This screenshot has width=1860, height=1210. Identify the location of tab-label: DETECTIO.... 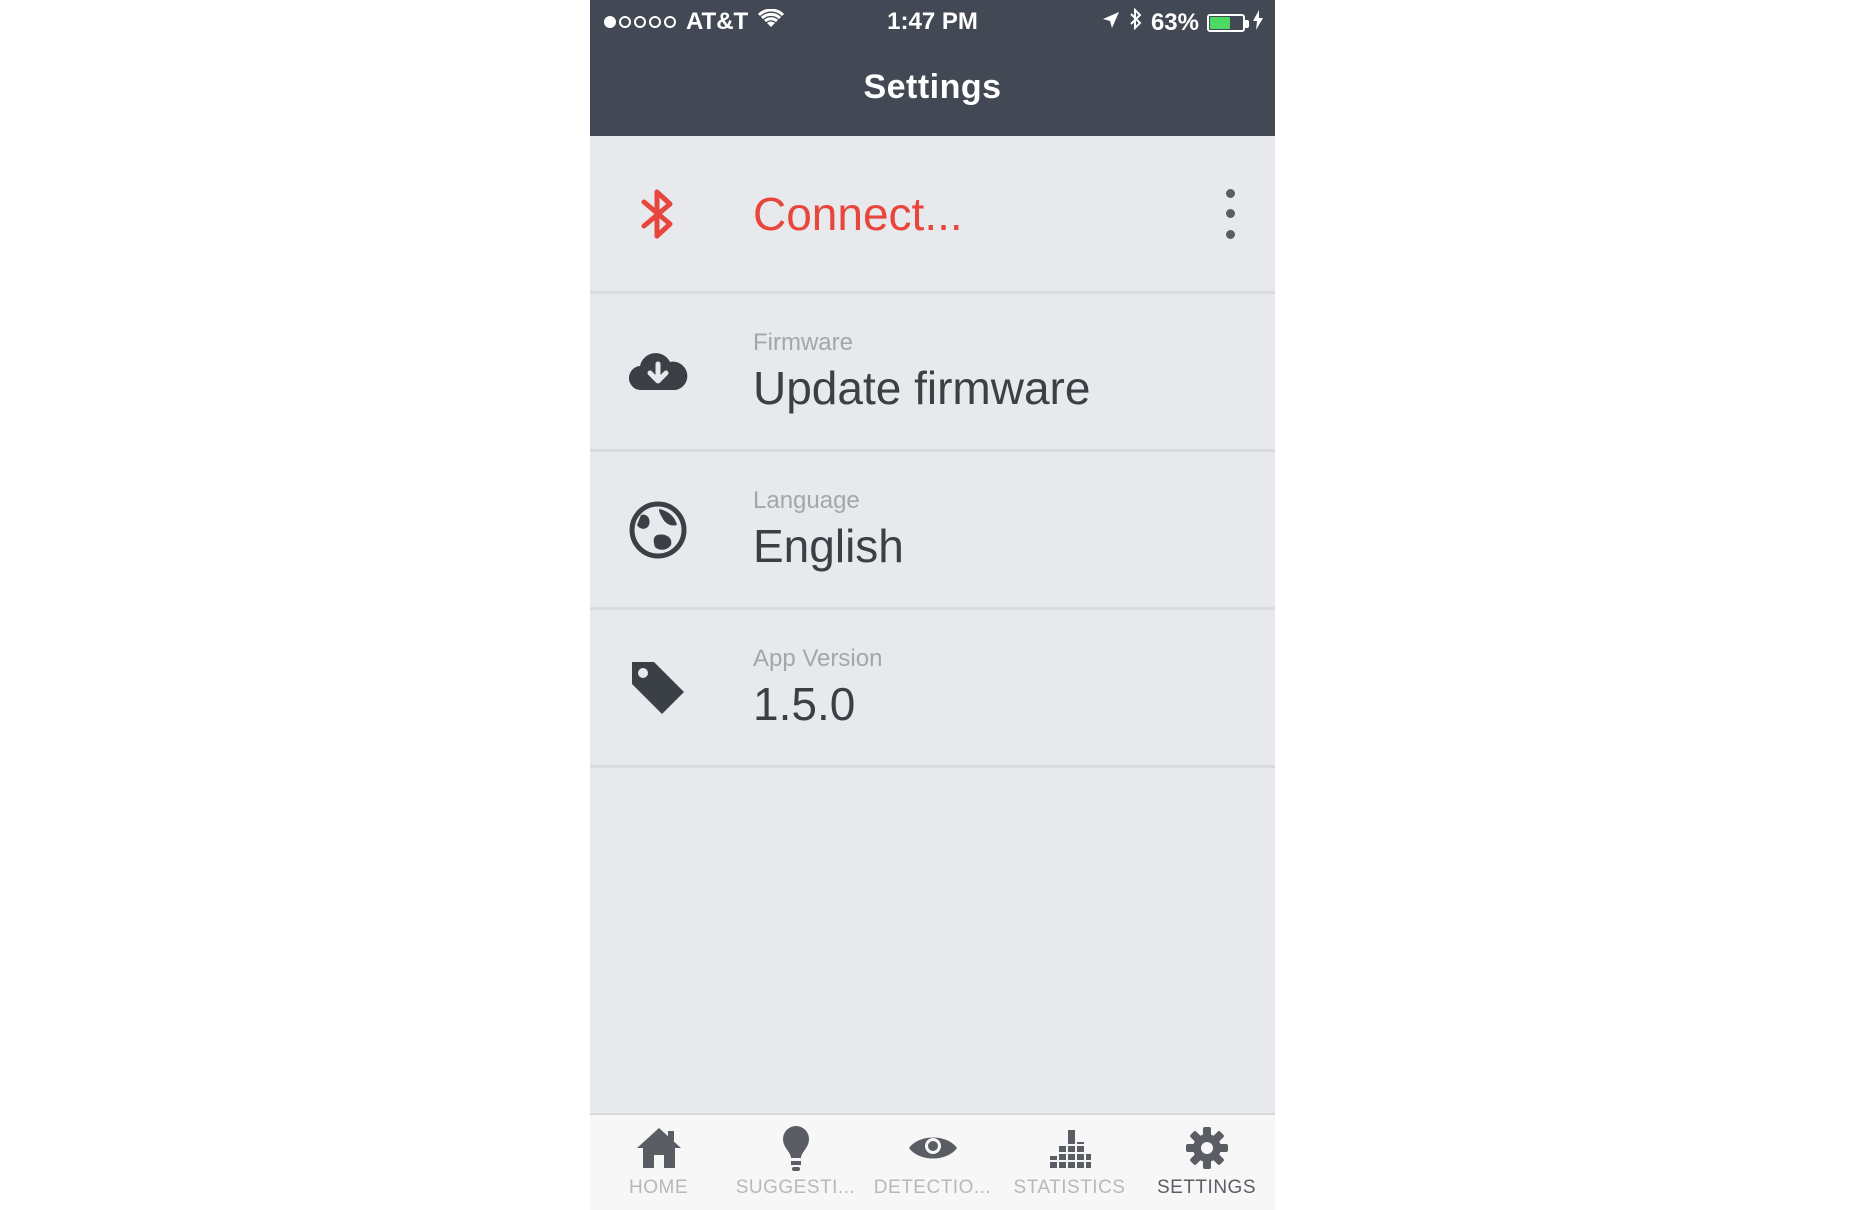
(932, 1187).